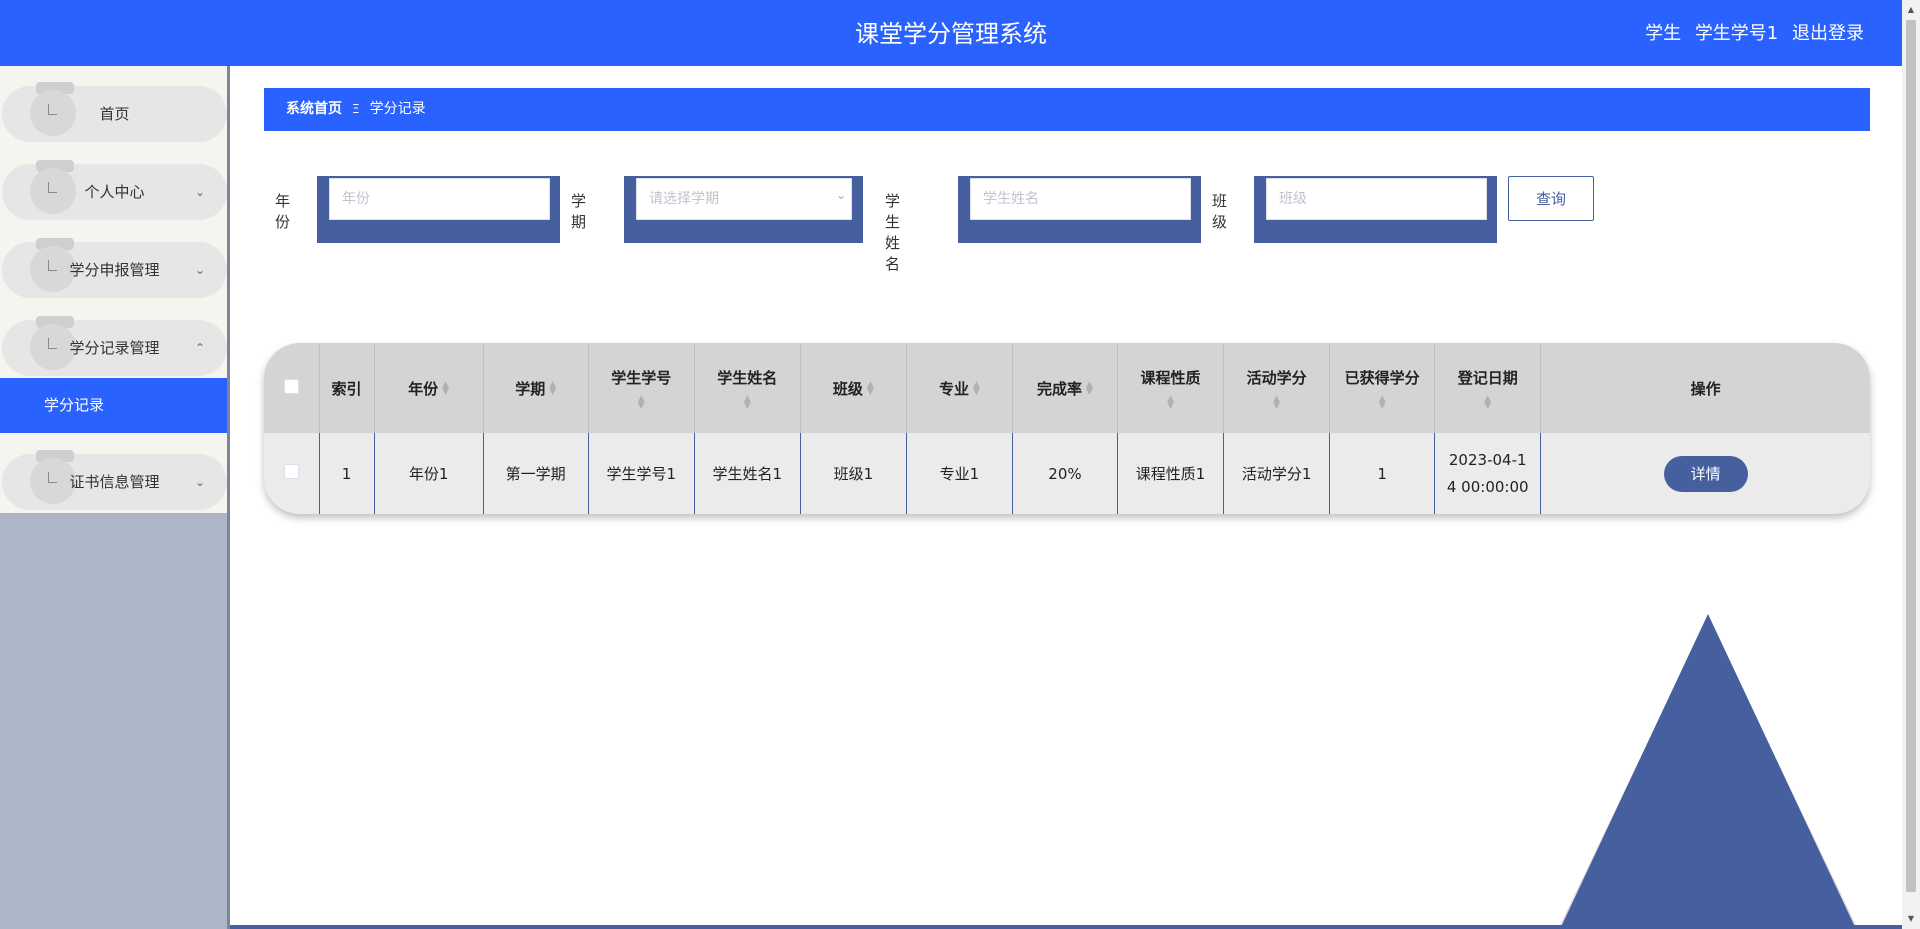 The width and height of the screenshot is (1920, 929). What do you see at coordinates (1382, 473) in the screenshot?
I see `cell-earned-credit: 1` at bounding box center [1382, 473].